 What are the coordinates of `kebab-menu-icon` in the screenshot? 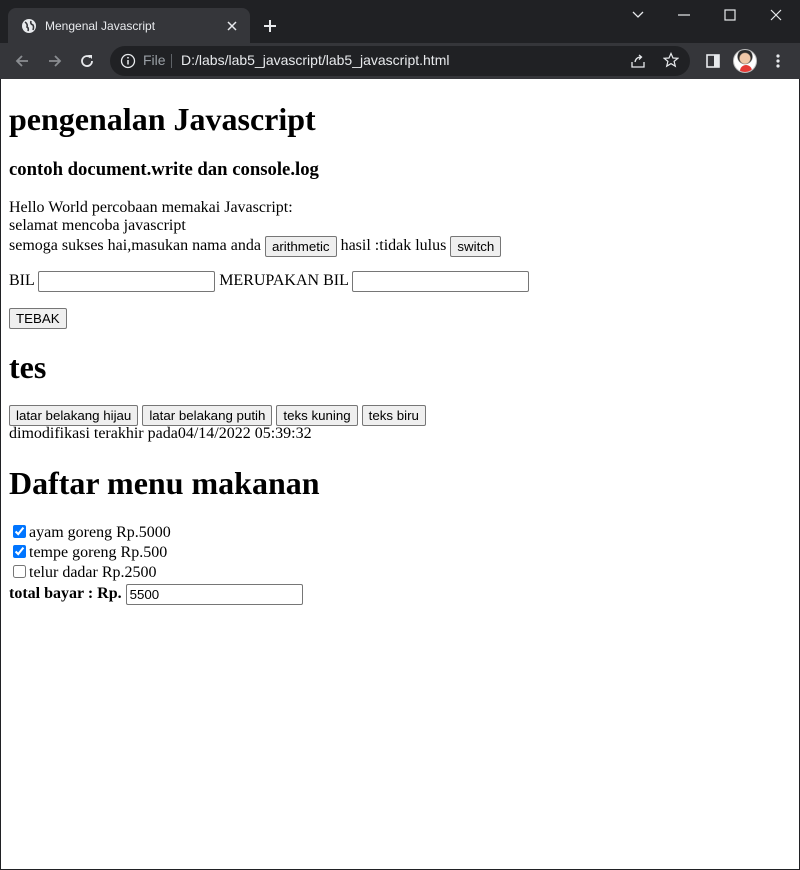 It's located at (778, 61).